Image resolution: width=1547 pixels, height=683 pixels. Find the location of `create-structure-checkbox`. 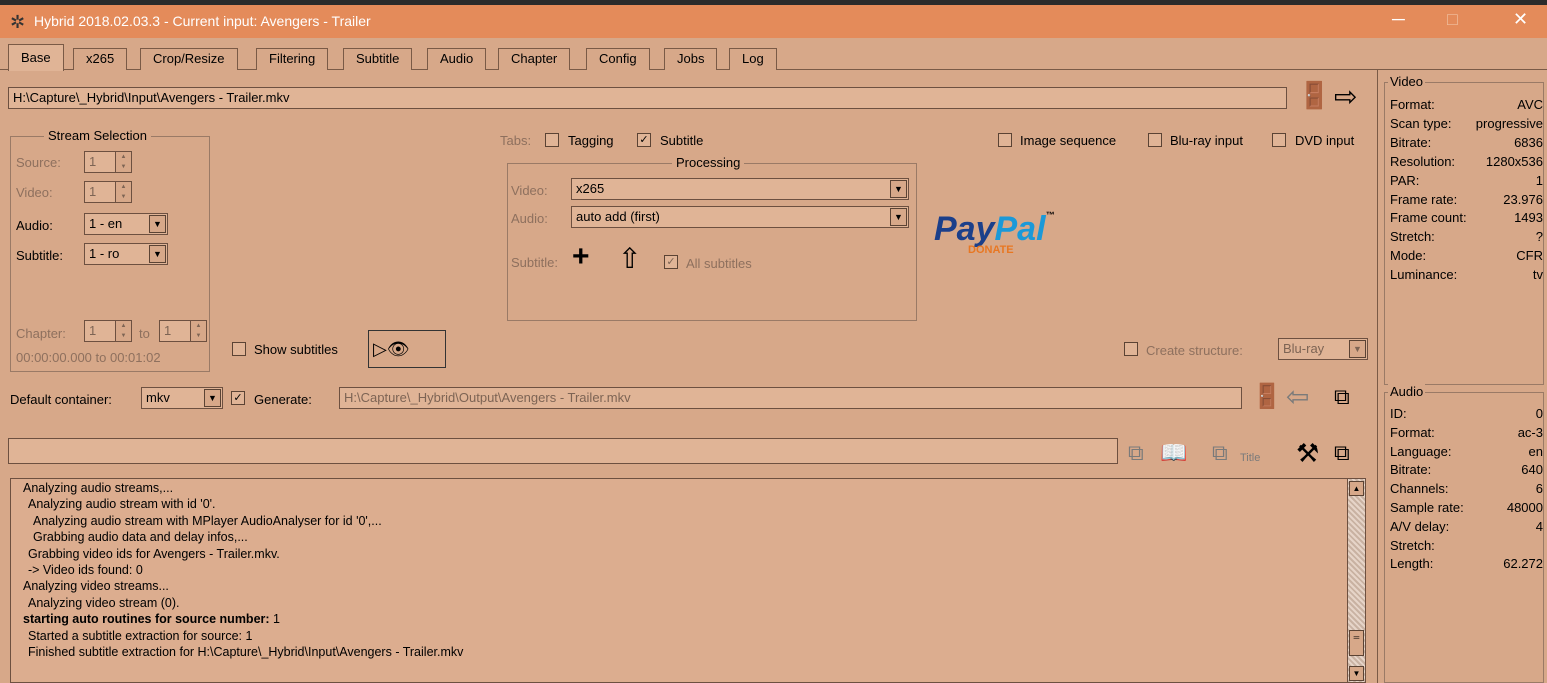

create-structure-checkbox is located at coordinates (1131, 349).